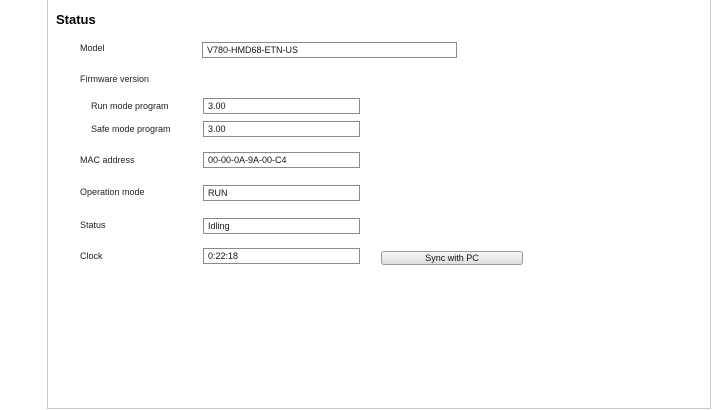 The height and width of the screenshot is (410, 712). I want to click on clock-field, so click(281, 256).